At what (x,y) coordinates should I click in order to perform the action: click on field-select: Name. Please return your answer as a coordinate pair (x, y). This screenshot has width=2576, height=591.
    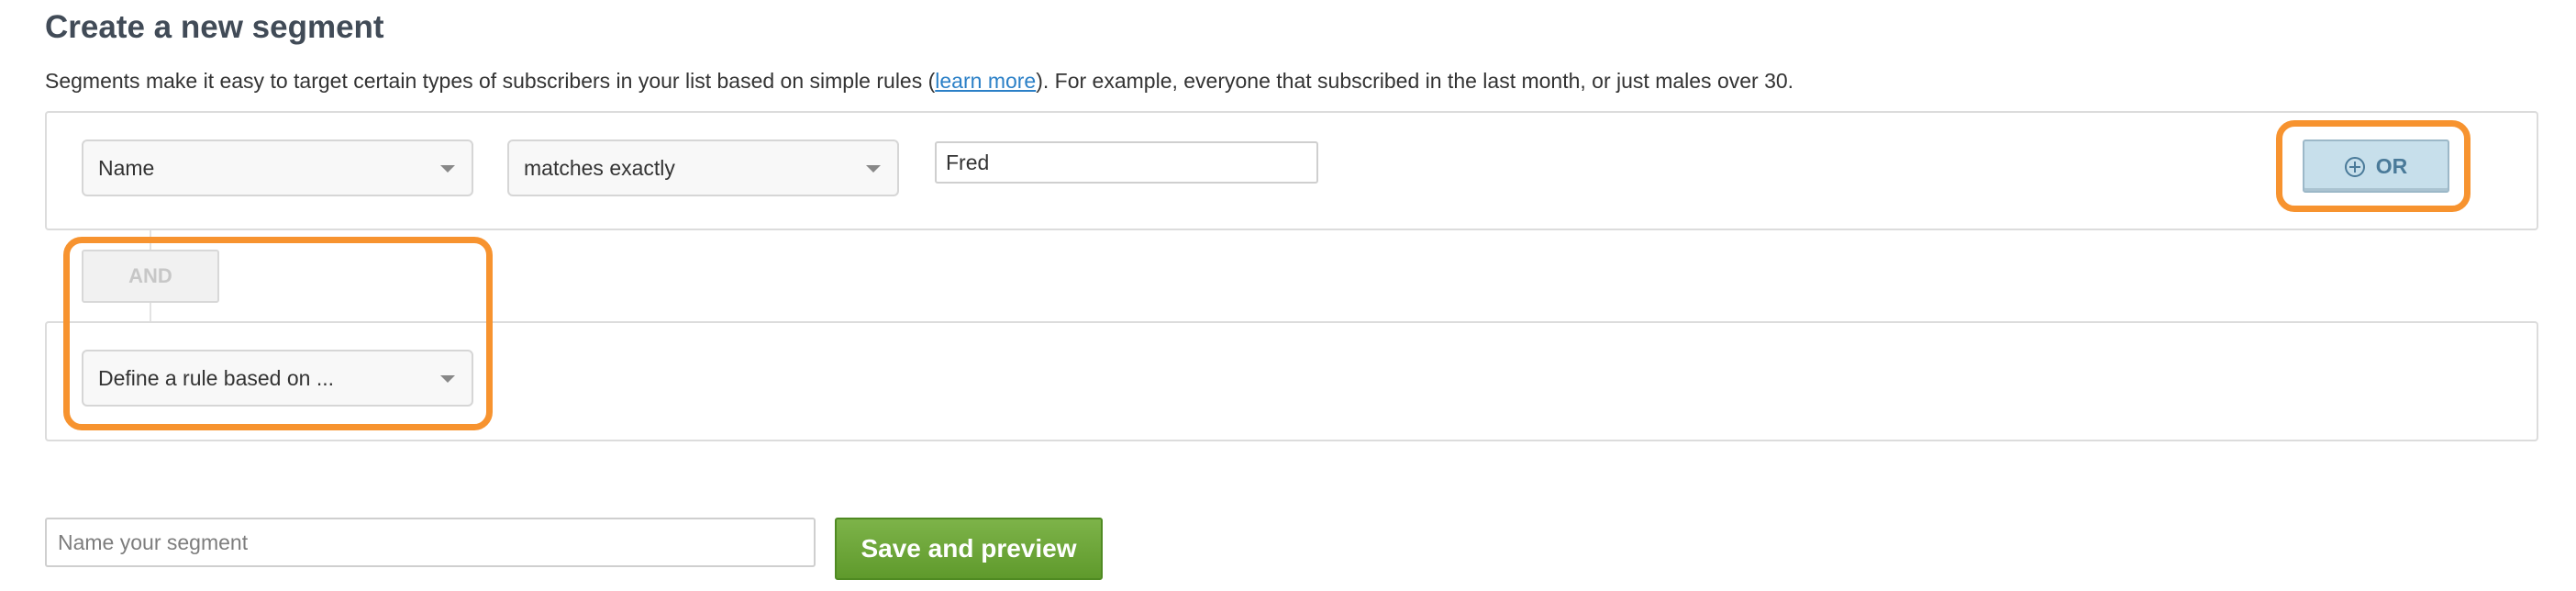
    Looking at the image, I should click on (277, 167).